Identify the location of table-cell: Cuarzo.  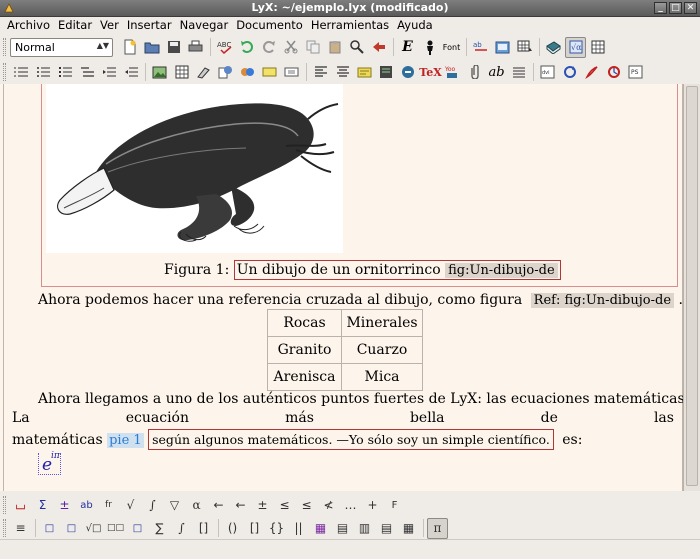
(382, 350).